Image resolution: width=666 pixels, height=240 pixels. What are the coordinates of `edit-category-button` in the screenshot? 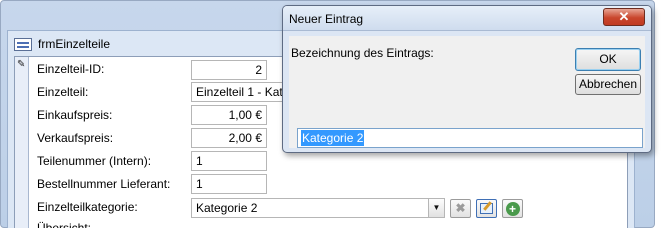 It's located at (486, 208).